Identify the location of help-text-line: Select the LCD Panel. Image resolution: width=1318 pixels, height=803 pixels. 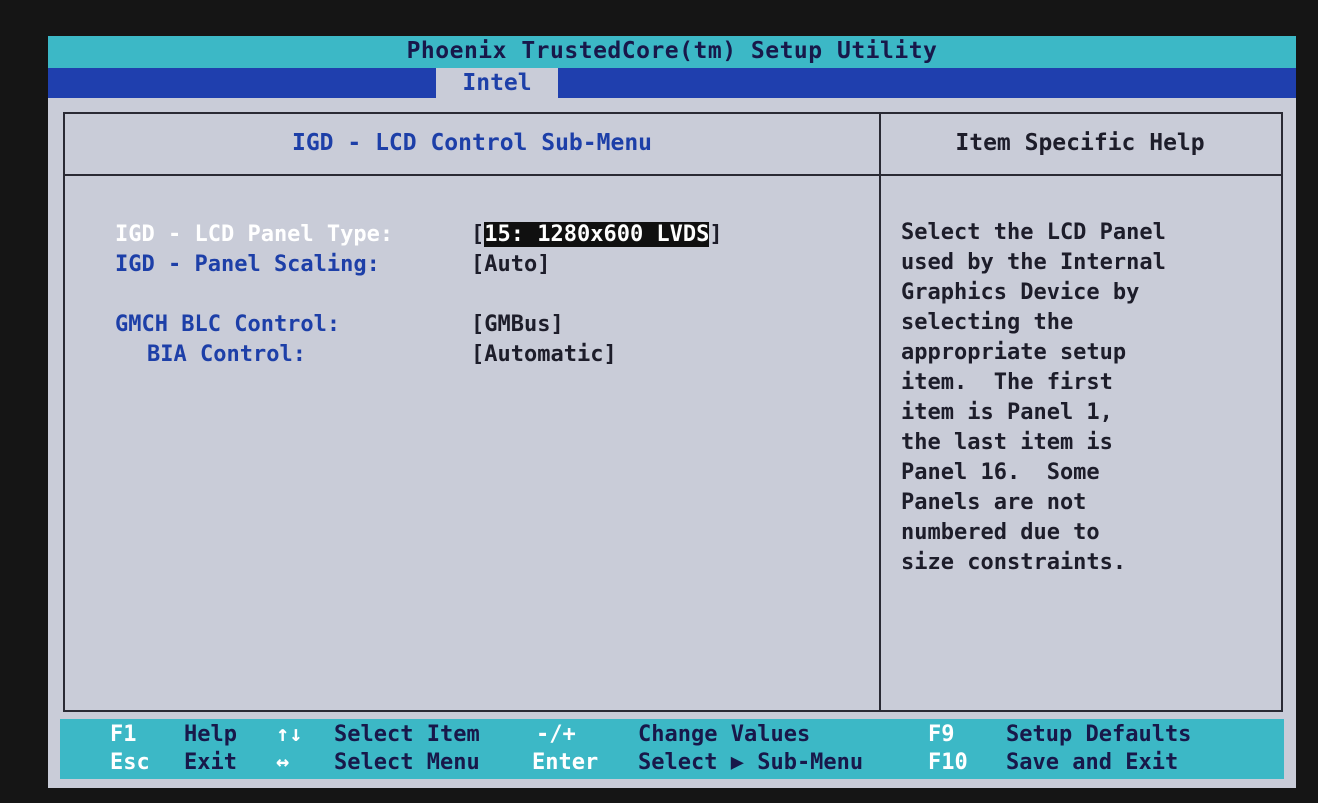
(1033, 232).